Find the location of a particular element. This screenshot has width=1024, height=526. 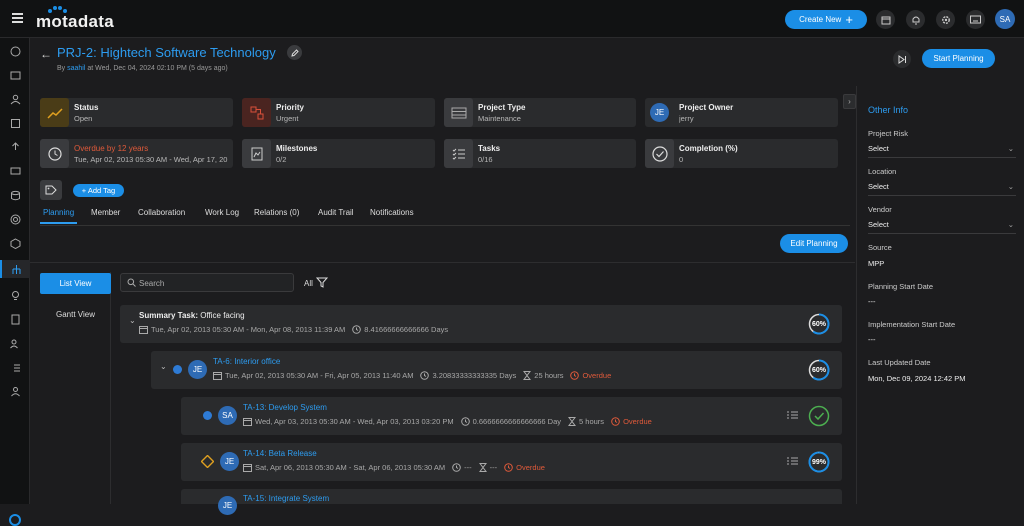

milestone-diamond-icon is located at coordinates (207, 461).